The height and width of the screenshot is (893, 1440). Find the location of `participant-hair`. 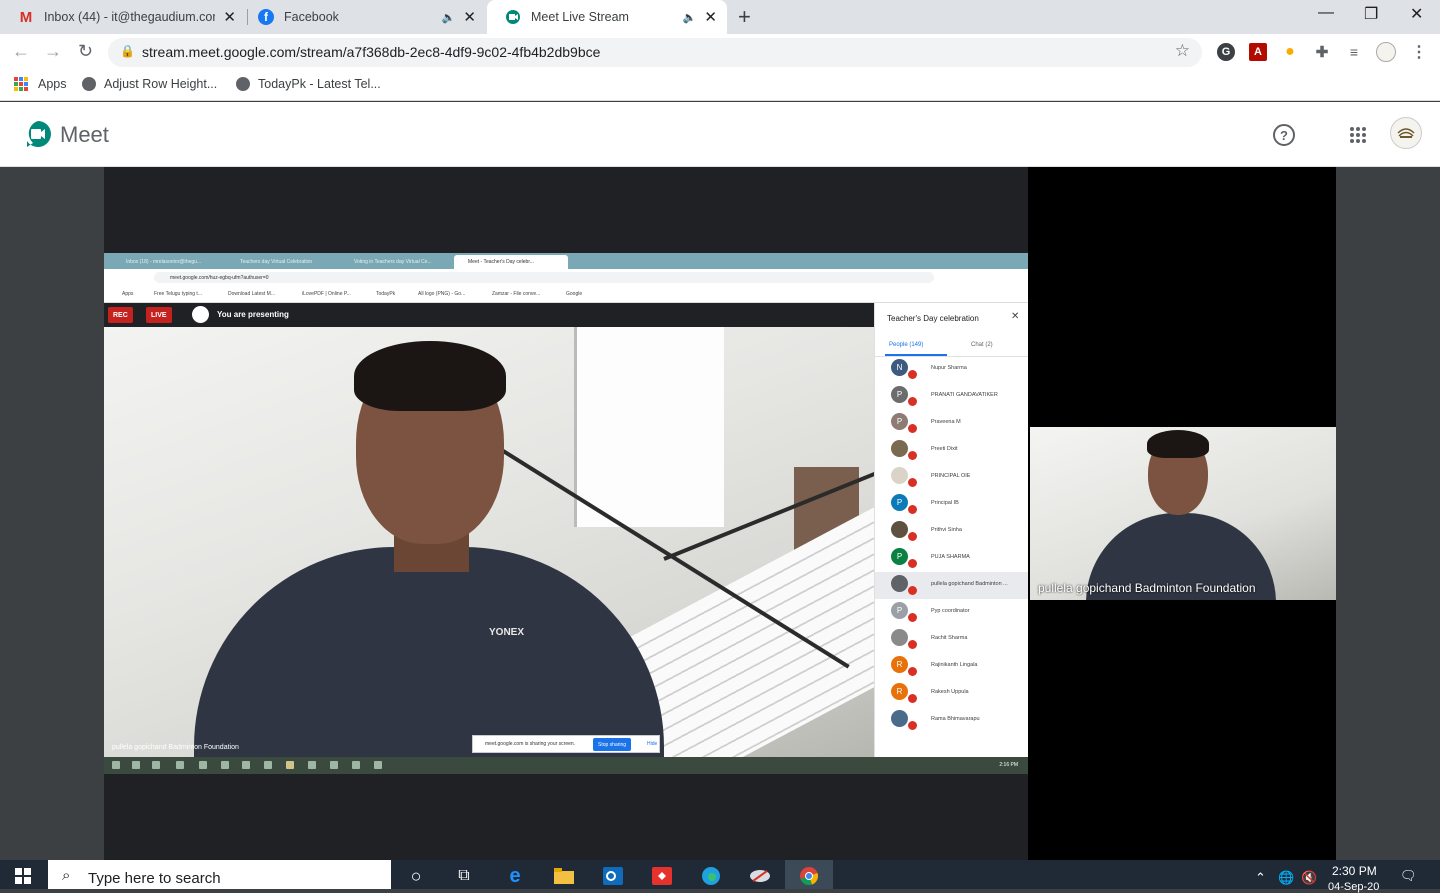

participant-hair is located at coordinates (1178, 444).